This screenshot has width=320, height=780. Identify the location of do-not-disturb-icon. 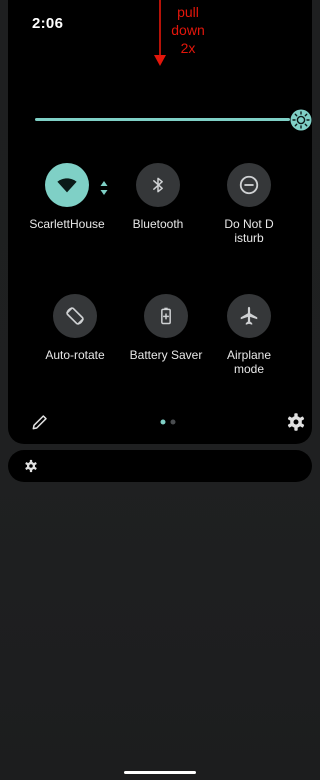
(249, 185).